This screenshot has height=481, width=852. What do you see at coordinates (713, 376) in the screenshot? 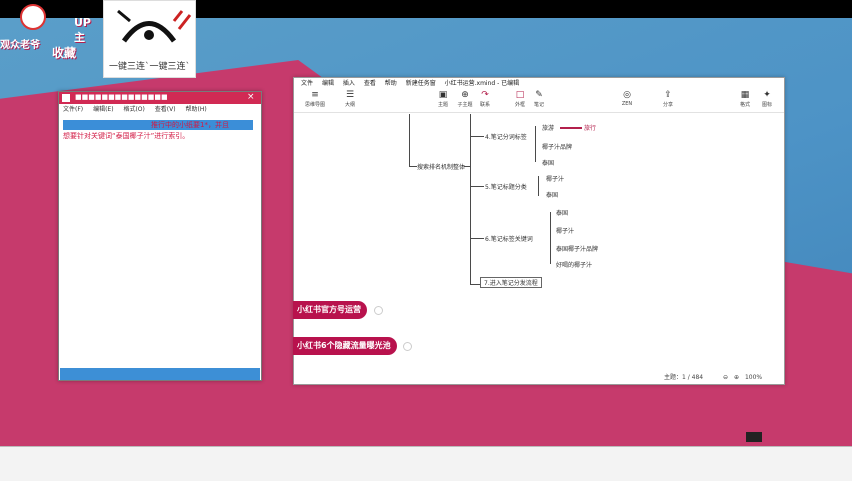
I see `status-bar: 主题：1 / 484 ⊖ ⊕ 100%` at bounding box center [713, 376].